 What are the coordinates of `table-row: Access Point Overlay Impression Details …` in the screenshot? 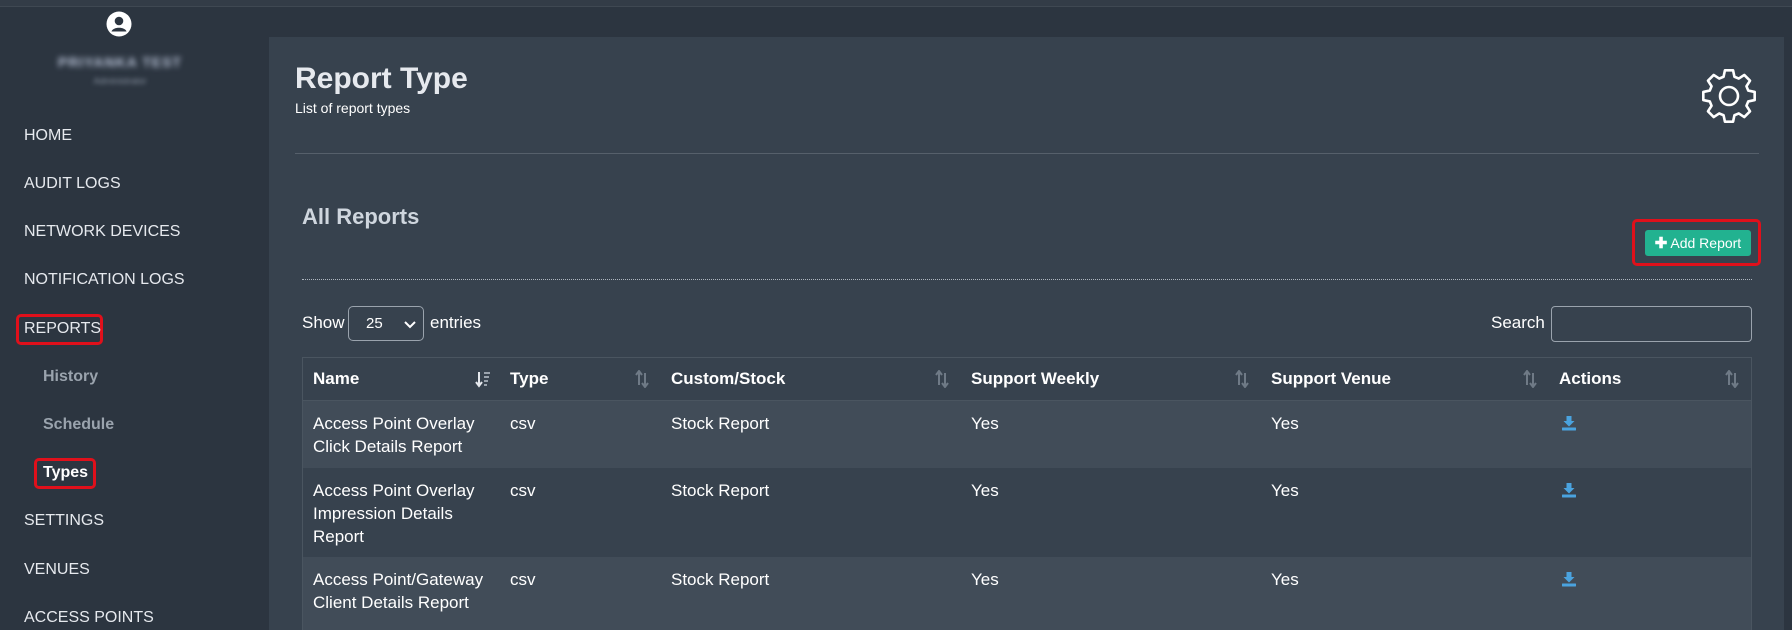 It's located at (1027, 512).